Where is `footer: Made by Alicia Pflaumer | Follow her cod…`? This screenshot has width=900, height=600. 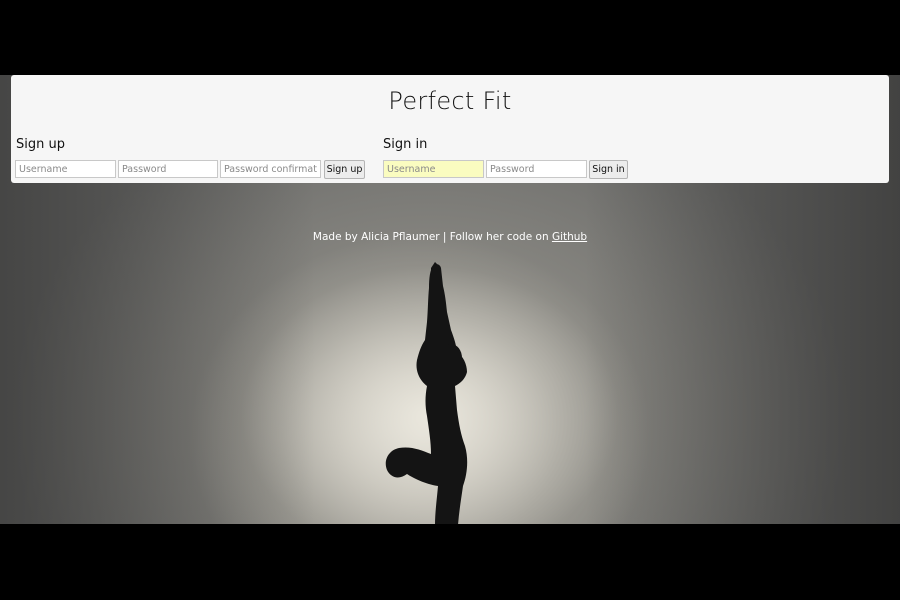 footer: Made by Alicia Pflaumer | Follow her cod… is located at coordinates (450, 237).